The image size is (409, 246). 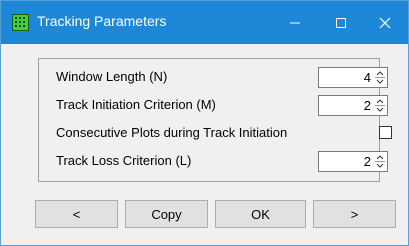 I want to click on maximize-button, so click(x=341, y=22).